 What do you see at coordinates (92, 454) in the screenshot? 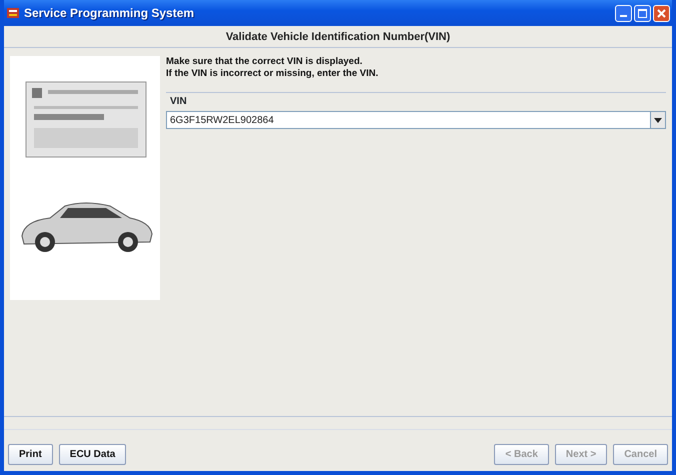
I see `action-button: ECU Data` at bounding box center [92, 454].